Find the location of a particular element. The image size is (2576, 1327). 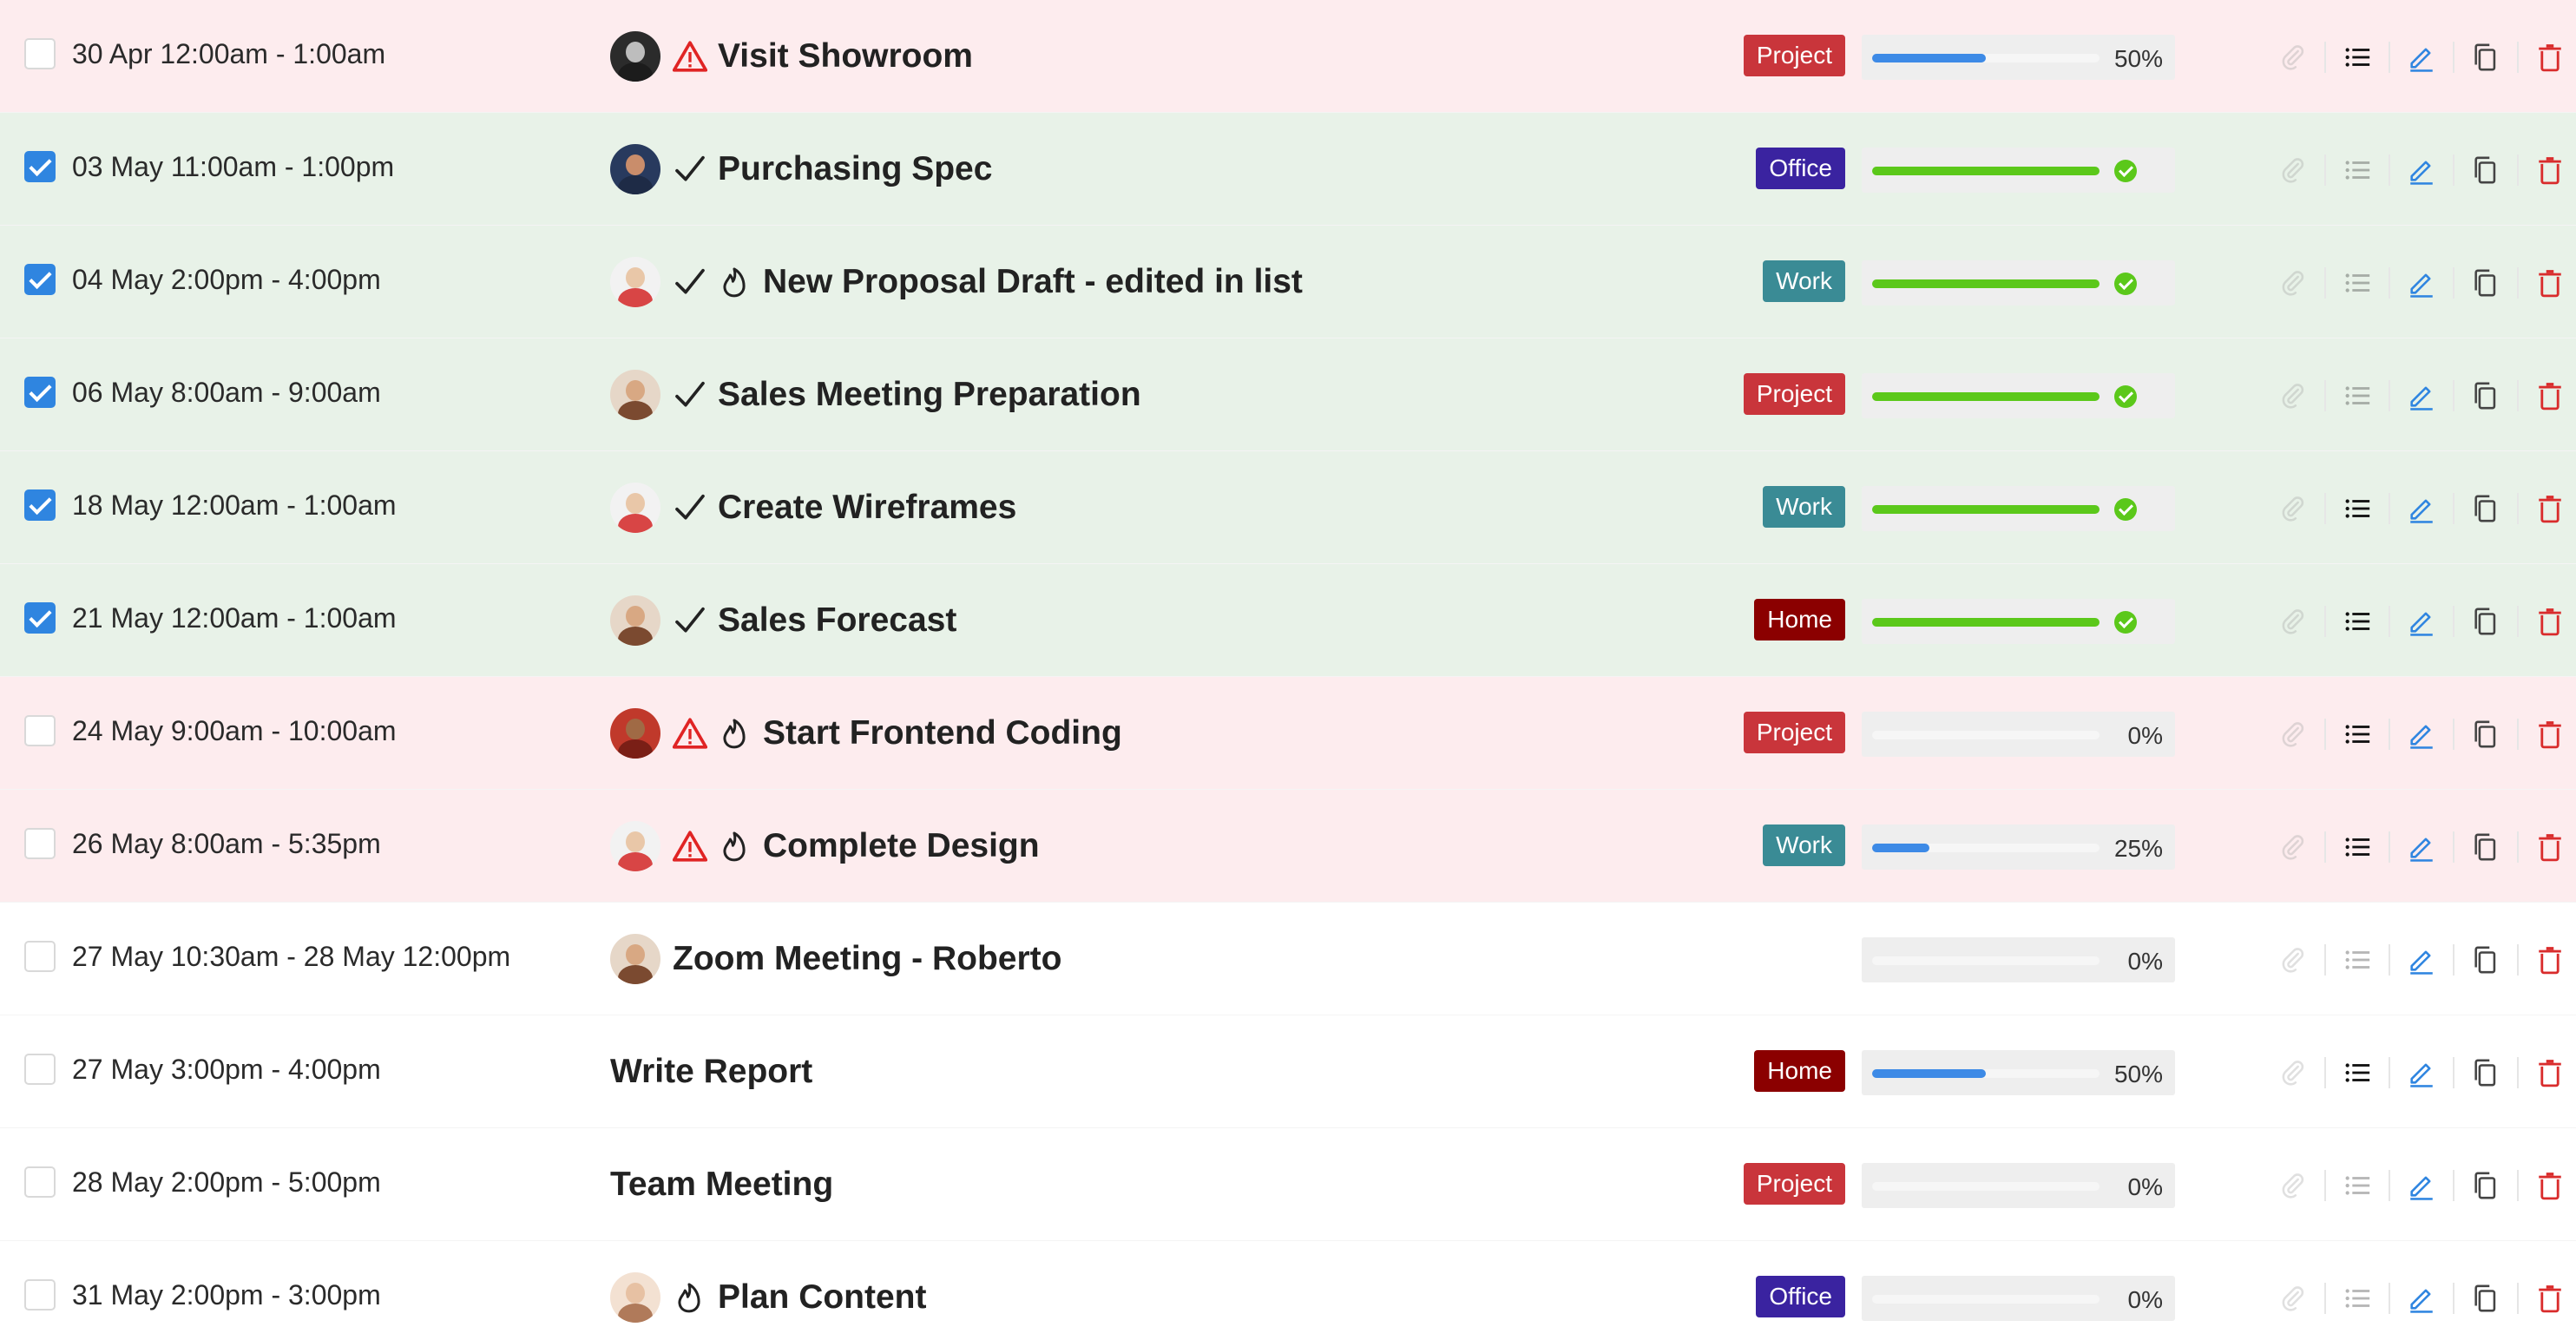

task-title: Sales Forecast is located at coordinates (837, 620).